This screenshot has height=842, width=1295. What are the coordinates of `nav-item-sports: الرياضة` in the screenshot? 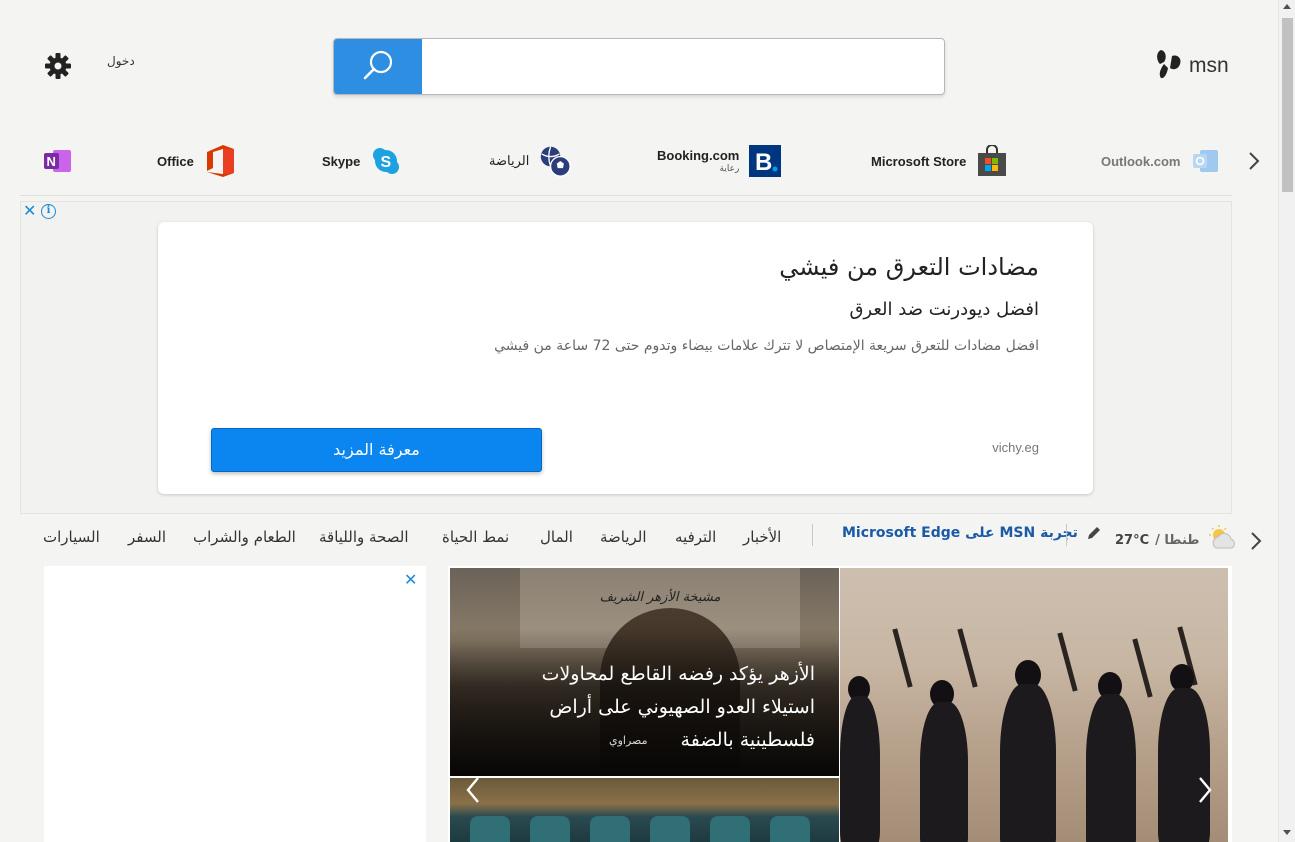 It's located at (623, 537).